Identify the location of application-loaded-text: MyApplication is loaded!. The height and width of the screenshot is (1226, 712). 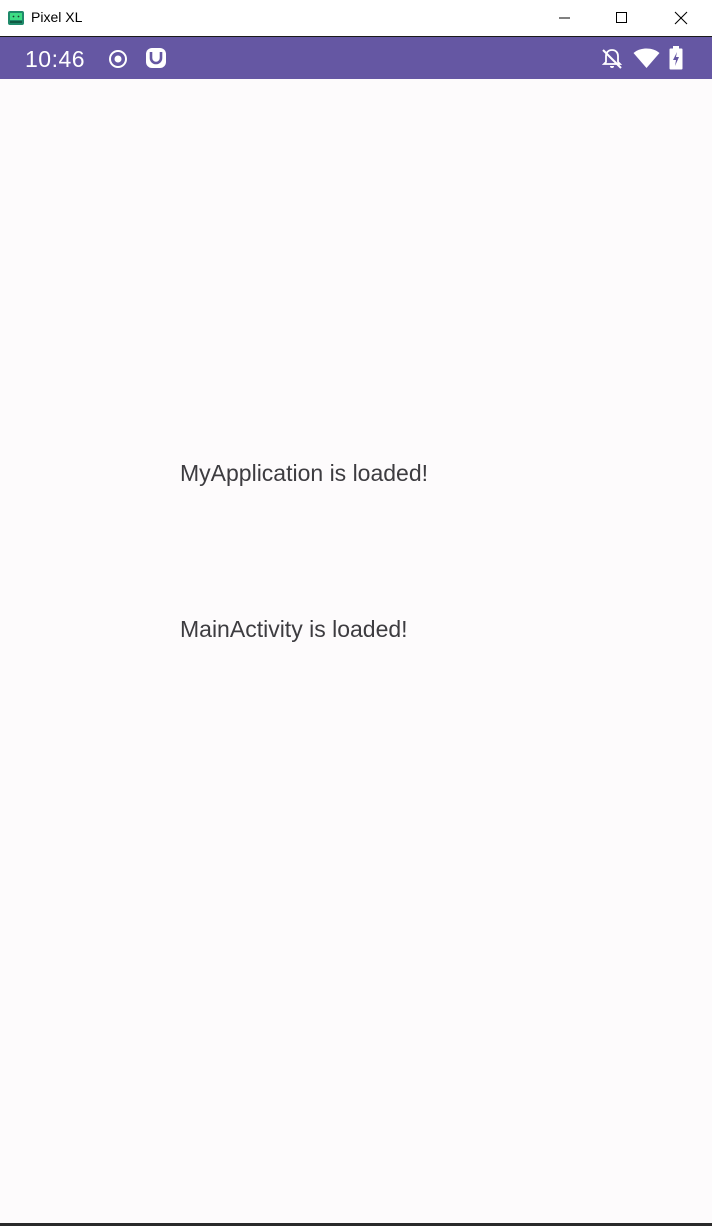
(304, 473).